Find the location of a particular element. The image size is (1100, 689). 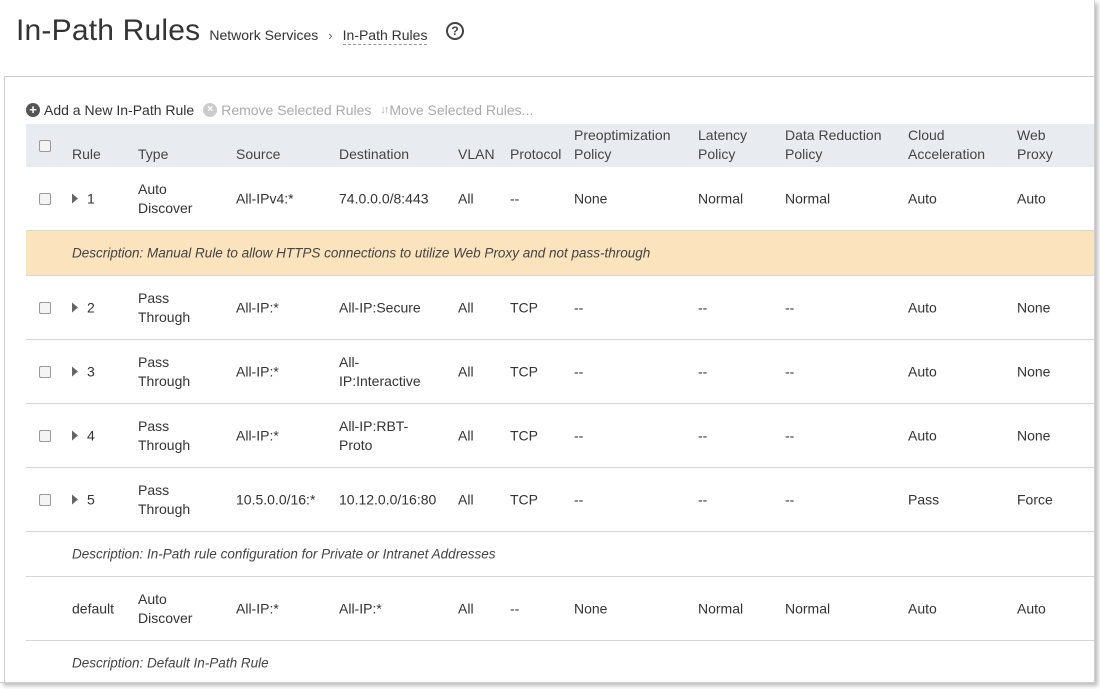

select-all-checkbox is located at coordinates (45, 145).